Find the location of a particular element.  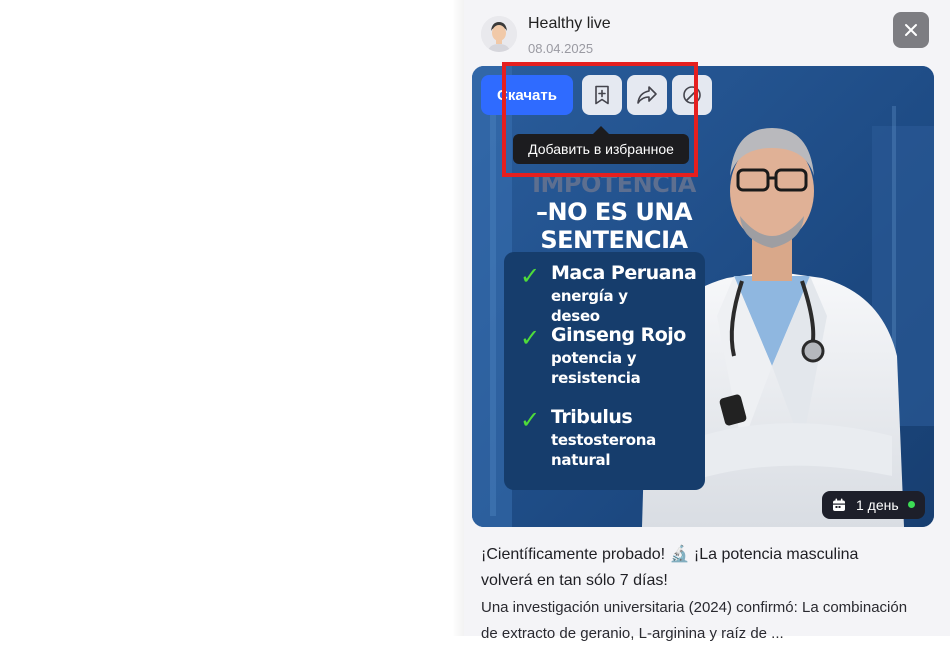

creative-headline: IMPOTENCIA –NO ES UNA SENTENCIA is located at coordinates (614, 212).